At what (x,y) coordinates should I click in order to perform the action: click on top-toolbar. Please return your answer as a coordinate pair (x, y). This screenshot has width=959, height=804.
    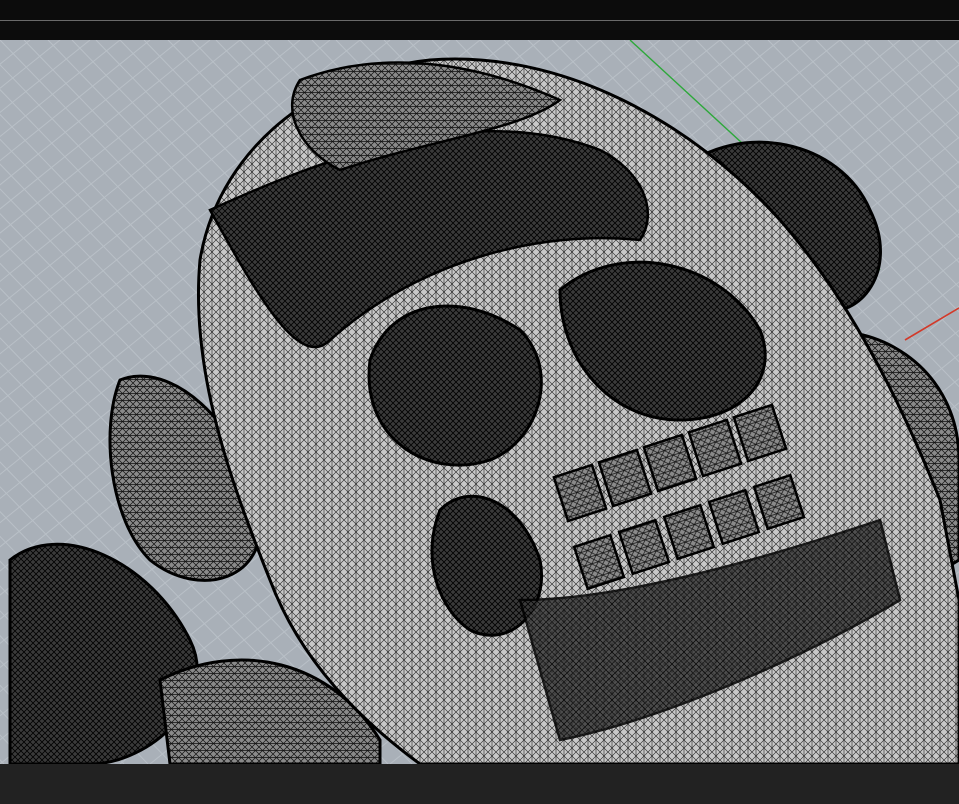
    Looking at the image, I should click on (479, 20).